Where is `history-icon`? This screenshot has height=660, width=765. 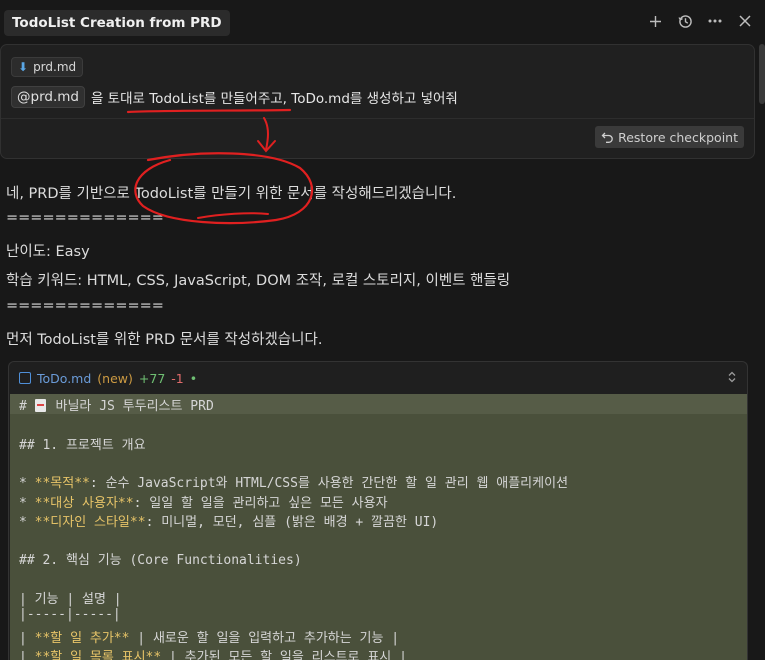
history-icon is located at coordinates (685, 21).